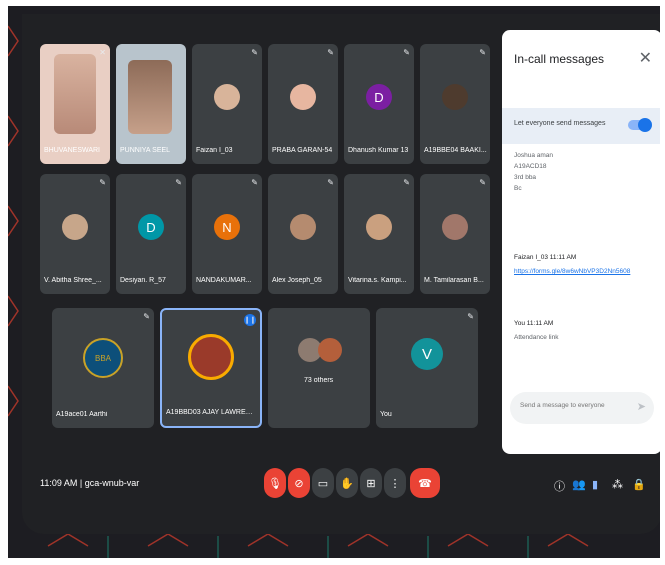 The height and width of the screenshot is (565, 665). Describe the element at coordinates (82, 414) in the screenshot. I see `participant-name: A19ace01 Aarthi` at that location.